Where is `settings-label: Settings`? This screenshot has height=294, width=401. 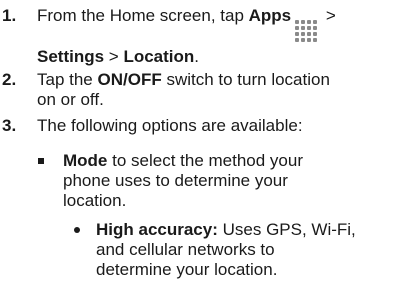 settings-label: Settings is located at coordinates (71, 56).